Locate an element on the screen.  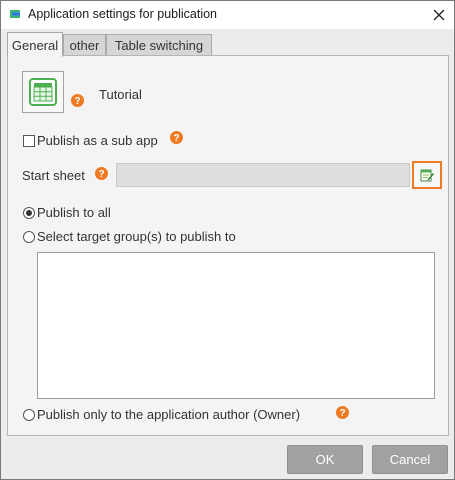
start-sheet-field is located at coordinates (263, 175).